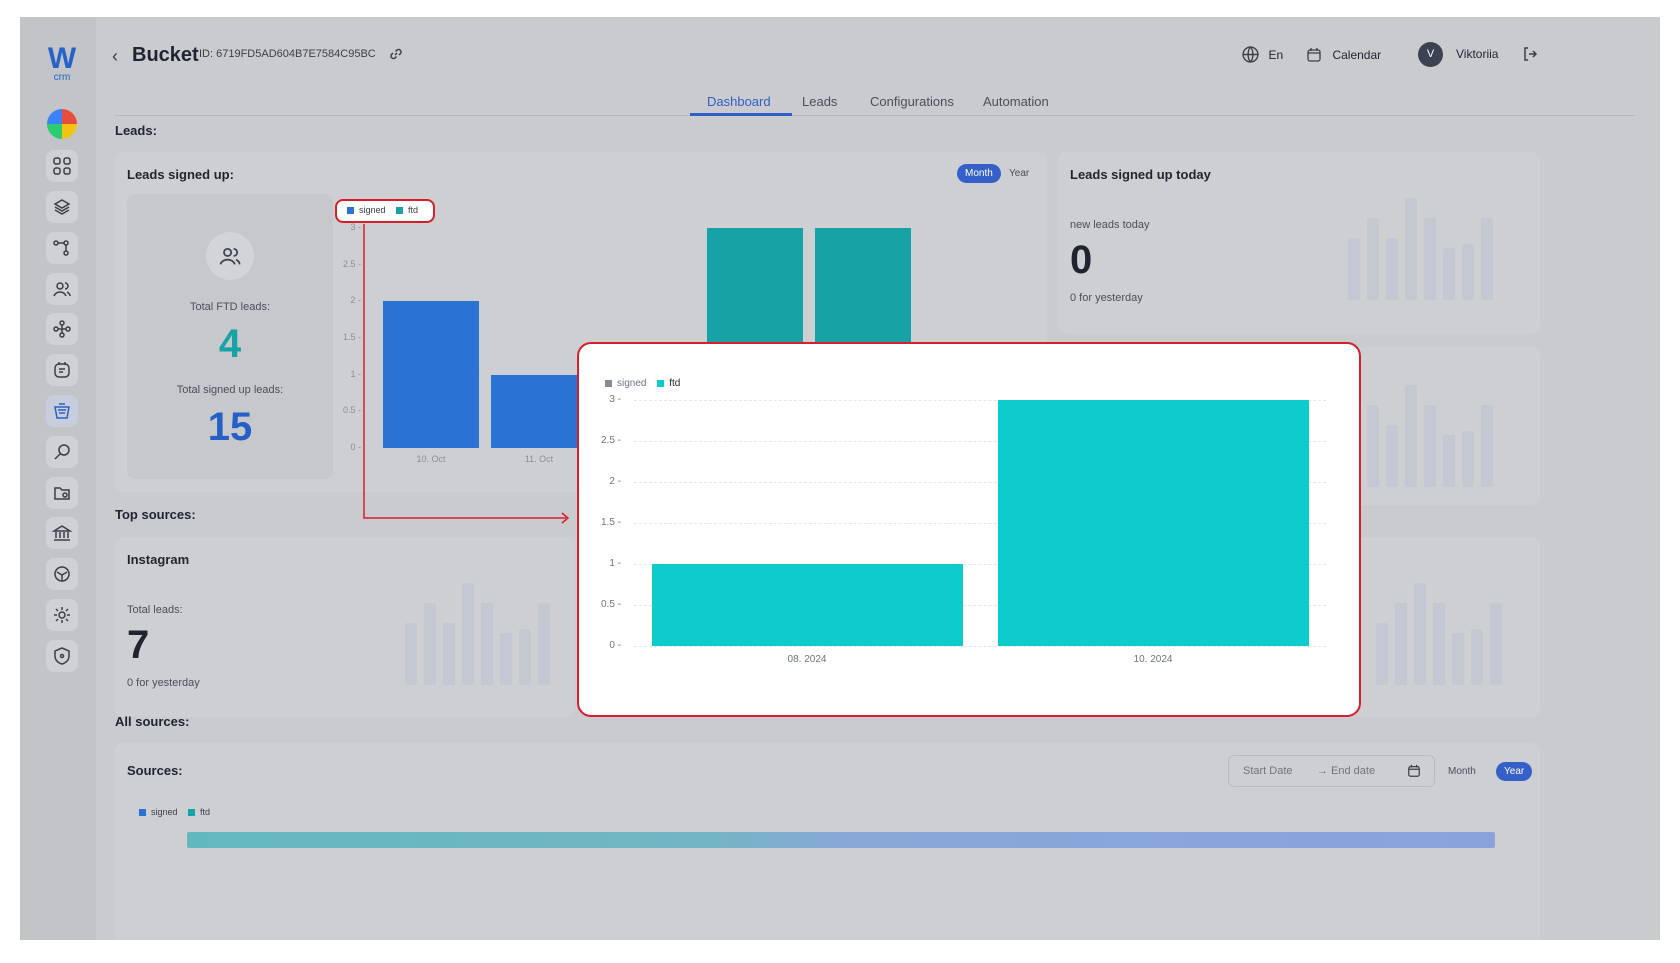 The image size is (1680, 963). What do you see at coordinates (615, 645) in the screenshot?
I see `popup-y-tick-label: 0 -` at bounding box center [615, 645].